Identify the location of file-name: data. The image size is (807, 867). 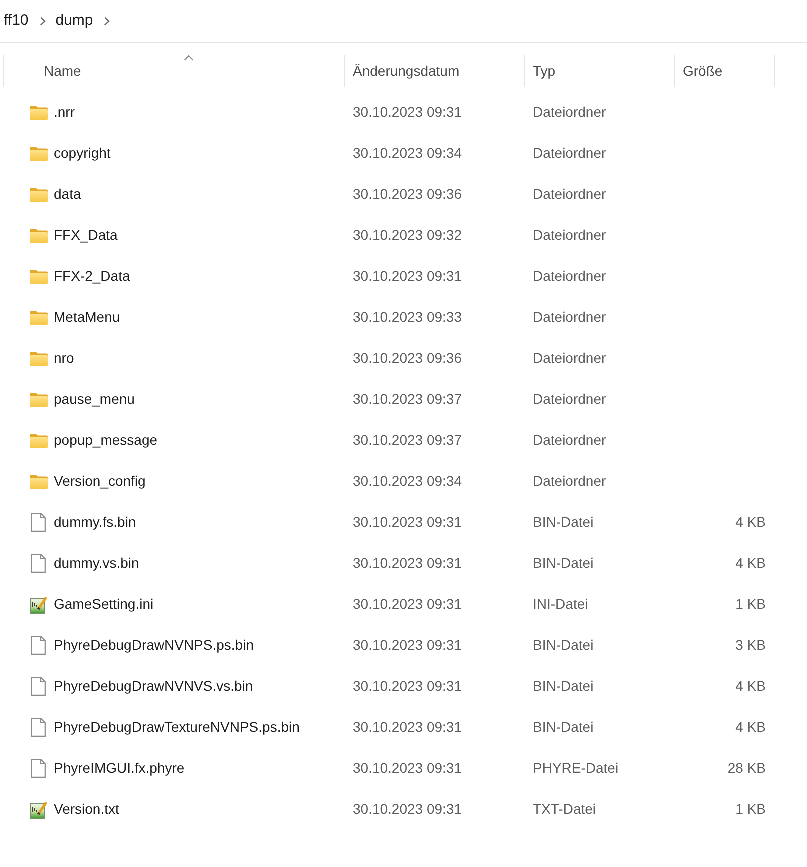
(68, 194).